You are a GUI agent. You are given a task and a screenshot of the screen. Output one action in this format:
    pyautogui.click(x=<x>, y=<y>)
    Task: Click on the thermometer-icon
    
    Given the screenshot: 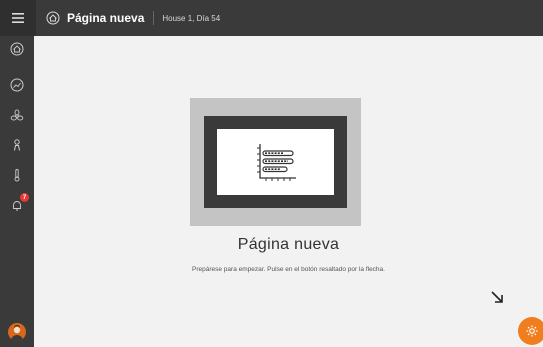 What is the action you would take?
    pyautogui.click(x=17, y=175)
    